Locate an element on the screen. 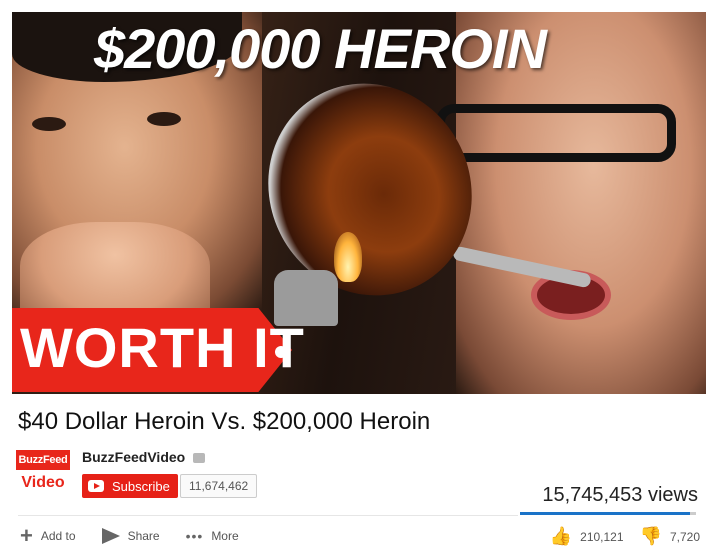  thumb-down-icon: 👎 is located at coordinates (650, 536).